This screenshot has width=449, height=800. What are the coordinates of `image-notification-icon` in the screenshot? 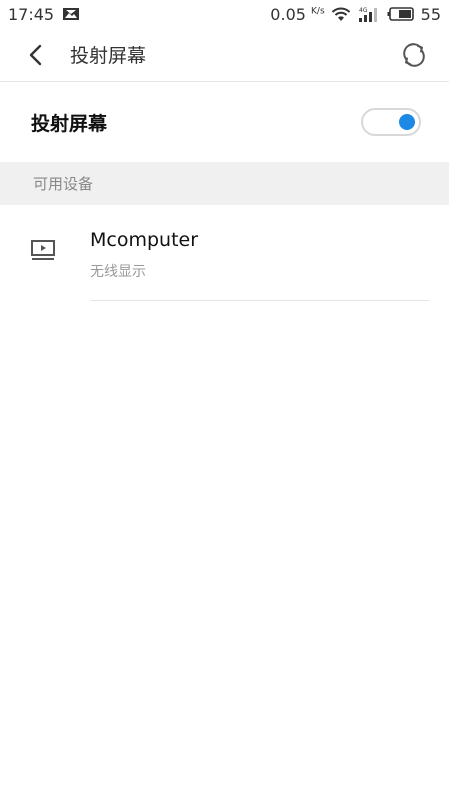 It's located at (71, 14).